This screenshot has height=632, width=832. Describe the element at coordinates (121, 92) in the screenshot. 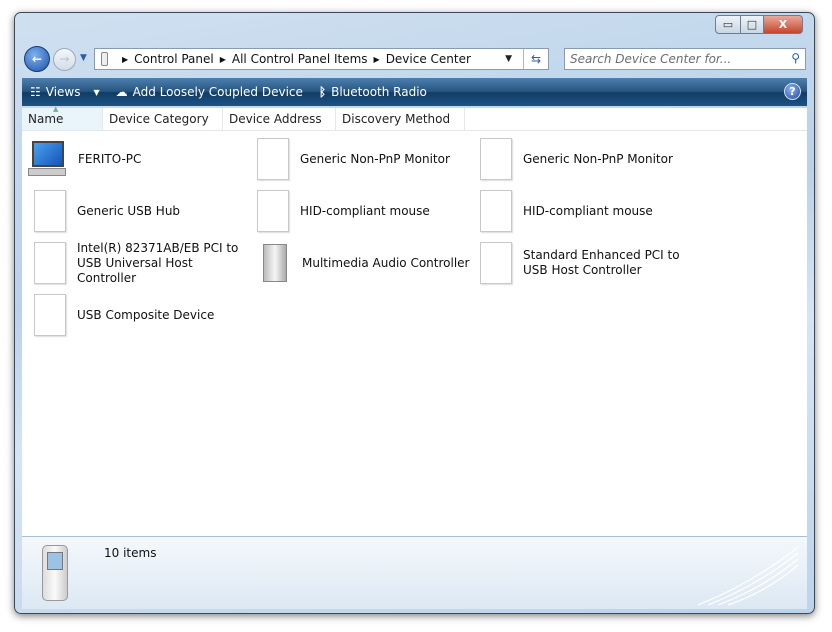

I see `network-icon: ☁` at that location.